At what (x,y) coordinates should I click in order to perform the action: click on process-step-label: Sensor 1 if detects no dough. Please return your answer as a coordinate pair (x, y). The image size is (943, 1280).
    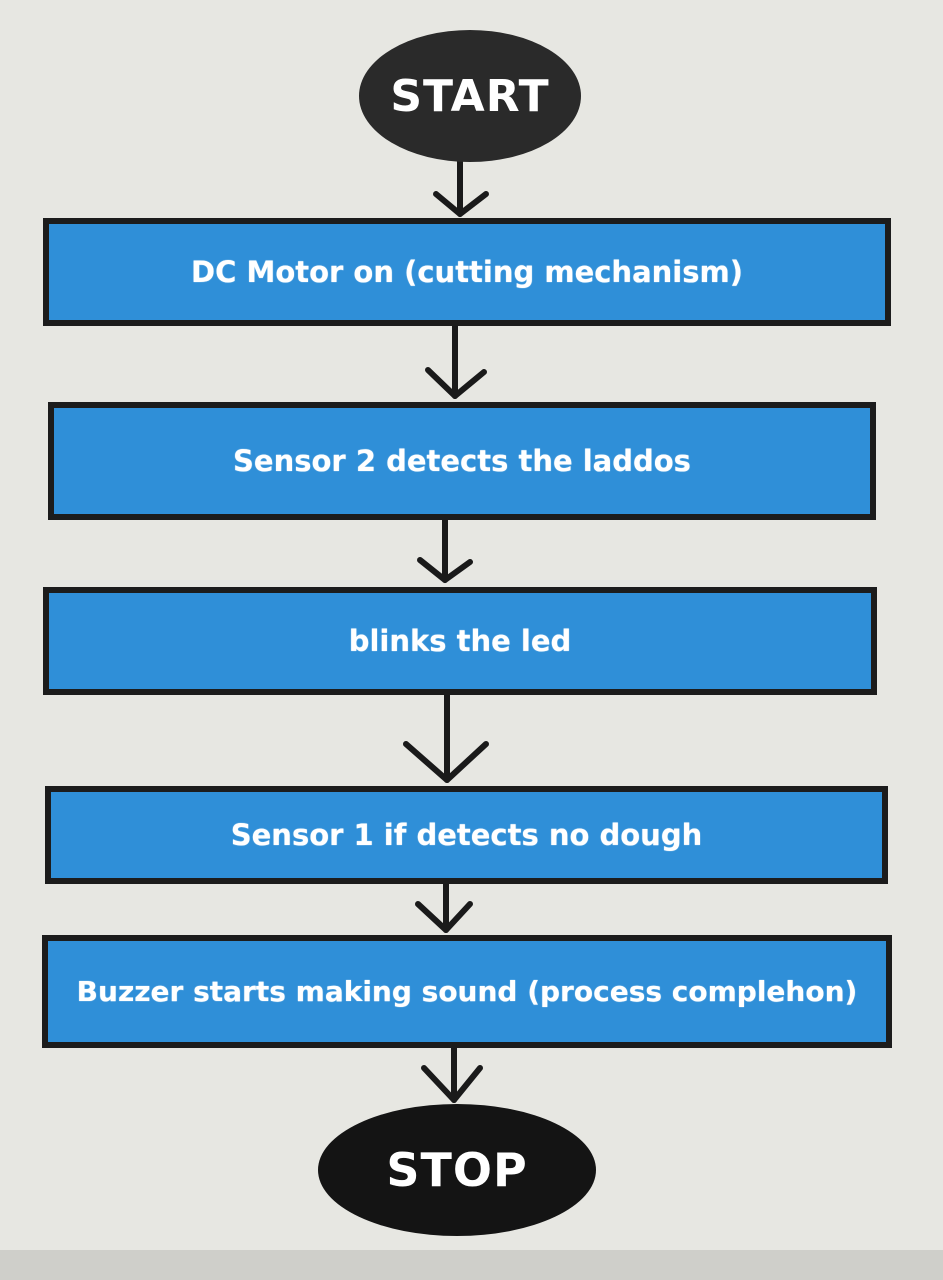
    Looking at the image, I should click on (466, 835).